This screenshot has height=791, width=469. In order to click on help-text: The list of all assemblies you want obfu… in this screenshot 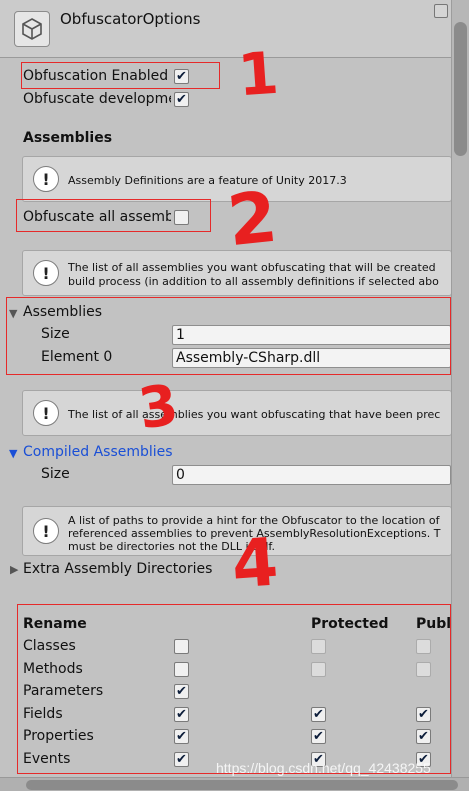, I will do `click(254, 414)`.